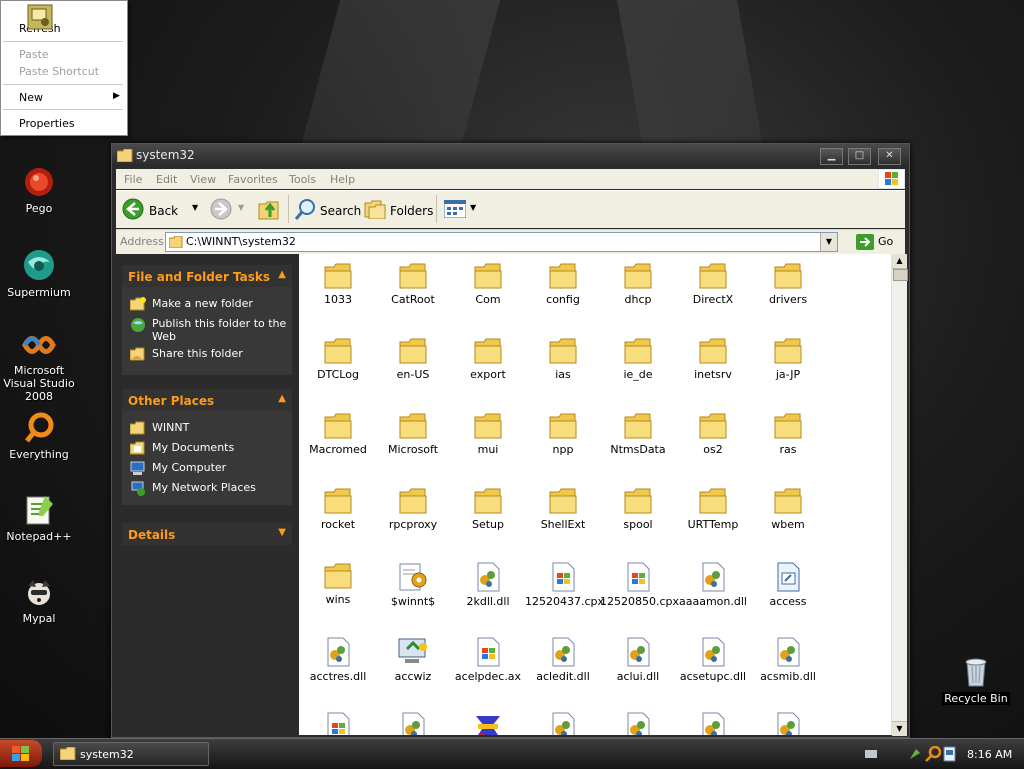 Image resolution: width=1024 pixels, height=769 pixels. I want to click on folder-item: rocket, so click(338, 509).